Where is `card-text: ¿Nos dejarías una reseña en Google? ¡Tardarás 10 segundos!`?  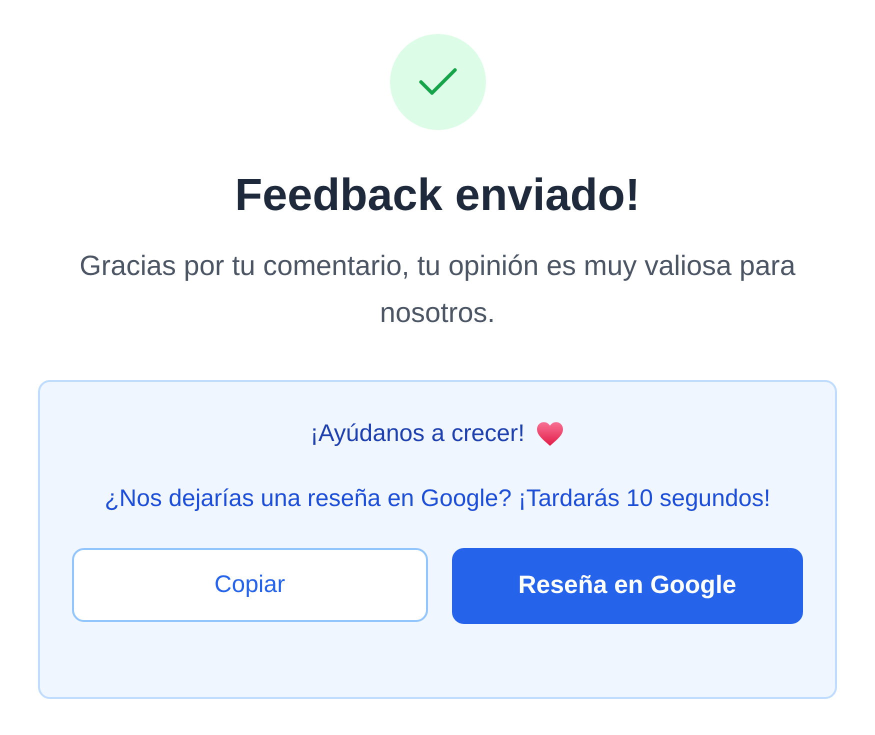
card-text: ¿Nos dejarías una reseña en Google? ¡Tardarás 10 segundos! is located at coordinates (438, 499).